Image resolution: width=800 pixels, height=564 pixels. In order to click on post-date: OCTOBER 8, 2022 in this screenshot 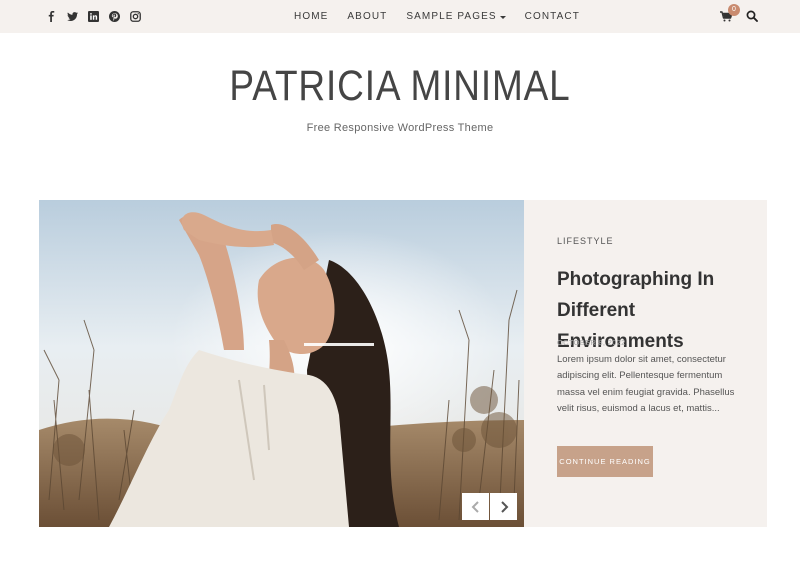, I will do `click(591, 342)`.